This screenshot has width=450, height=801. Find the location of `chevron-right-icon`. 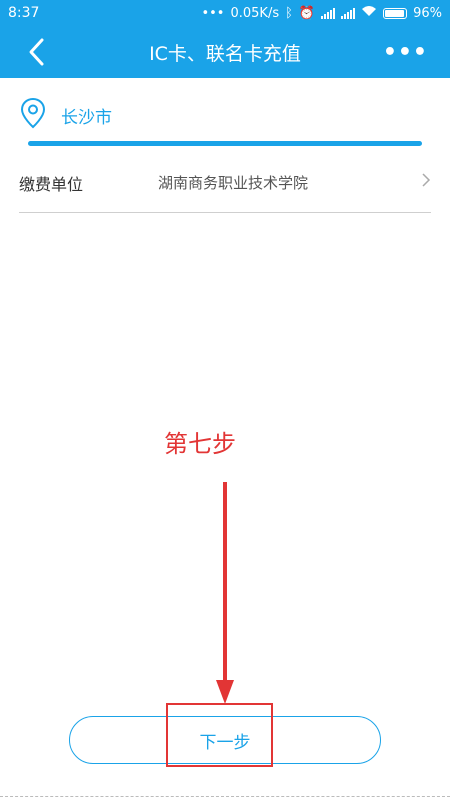

chevron-right-icon is located at coordinates (426, 180).